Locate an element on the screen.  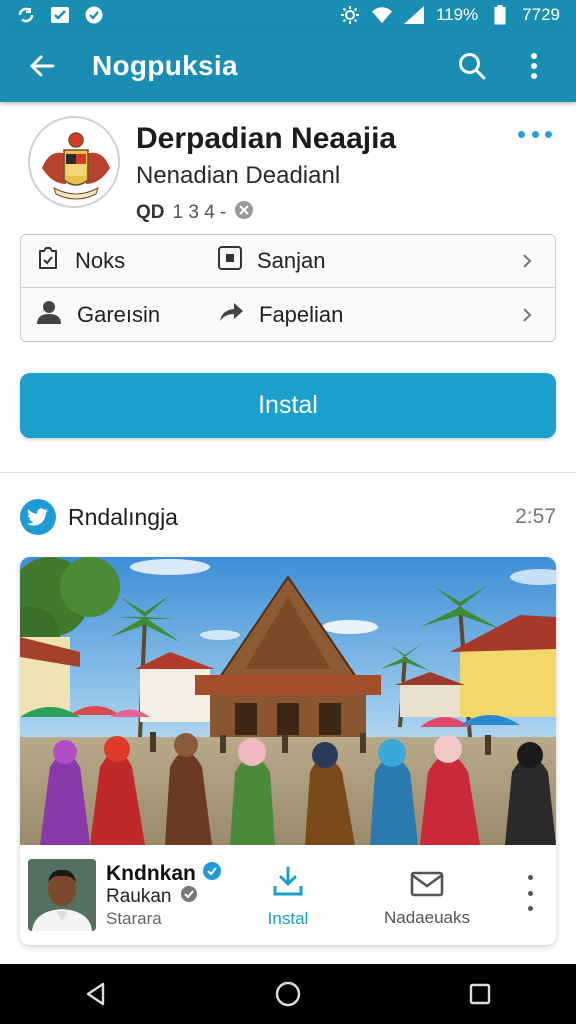
check-circle-icon is located at coordinates (189, 897).